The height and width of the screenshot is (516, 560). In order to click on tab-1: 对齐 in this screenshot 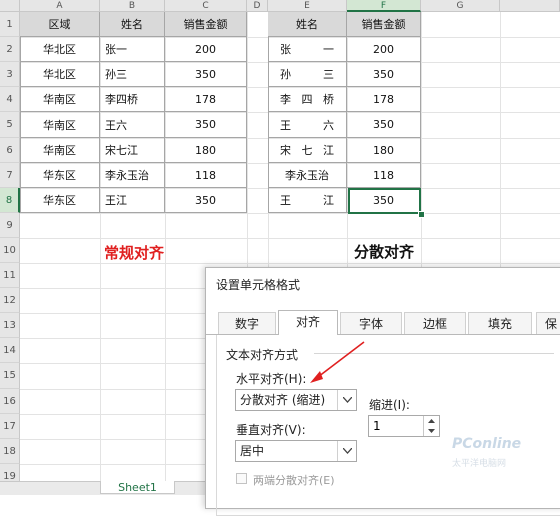, I will do `click(308, 322)`.